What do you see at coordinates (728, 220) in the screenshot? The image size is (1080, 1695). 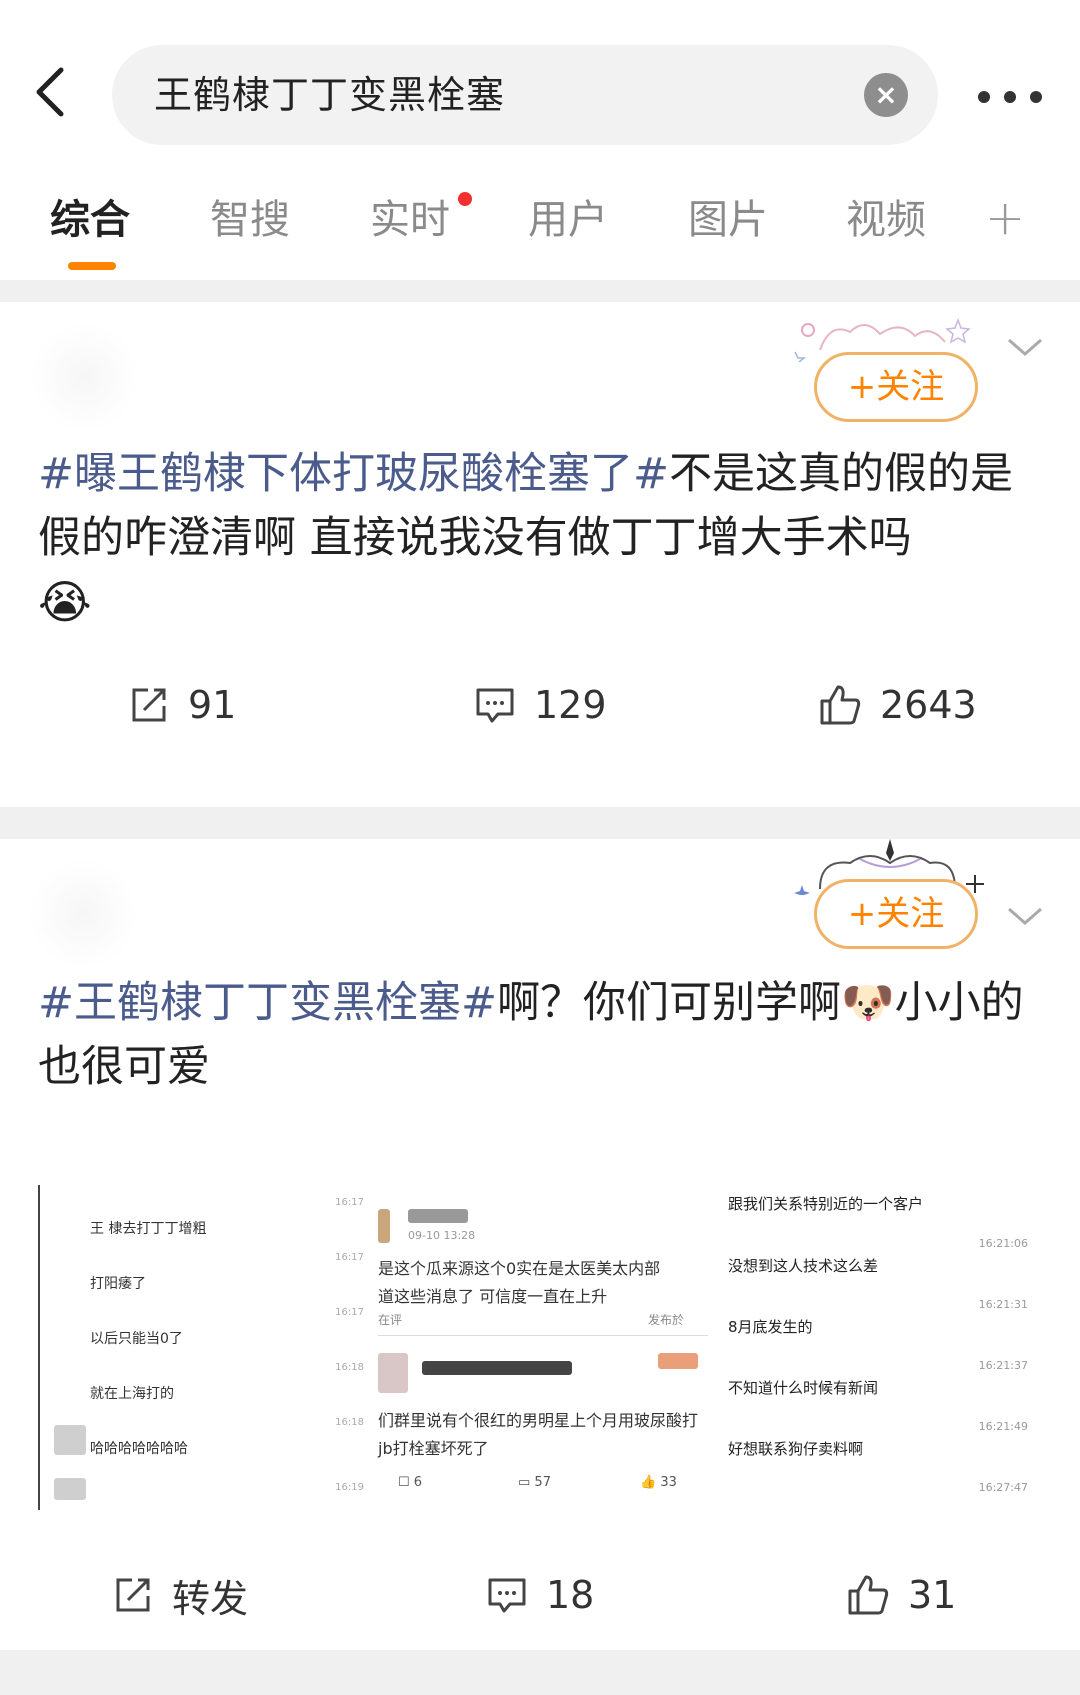 I see `tab-images: 图片` at bounding box center [728, 220].